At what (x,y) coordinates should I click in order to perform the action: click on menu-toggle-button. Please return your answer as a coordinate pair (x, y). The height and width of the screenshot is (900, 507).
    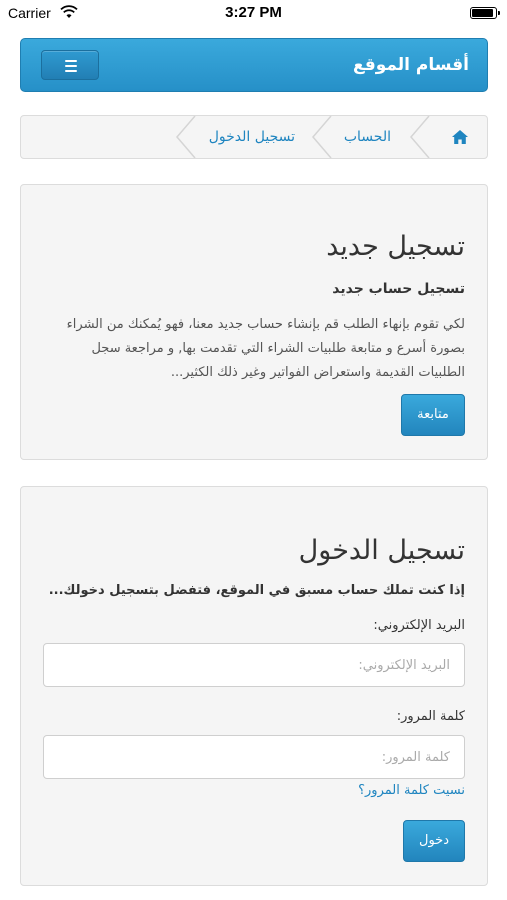
    Looking at the image, I should click on (70, 65).